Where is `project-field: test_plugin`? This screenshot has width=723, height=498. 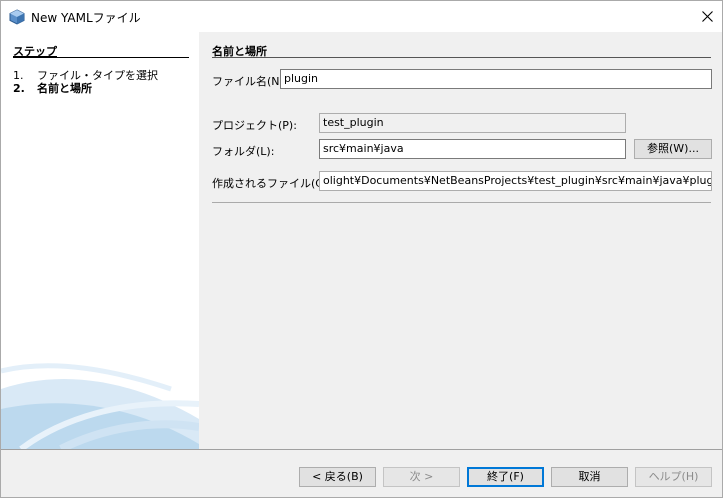 project-field: test_plugin is located at coordinates (472, 123).